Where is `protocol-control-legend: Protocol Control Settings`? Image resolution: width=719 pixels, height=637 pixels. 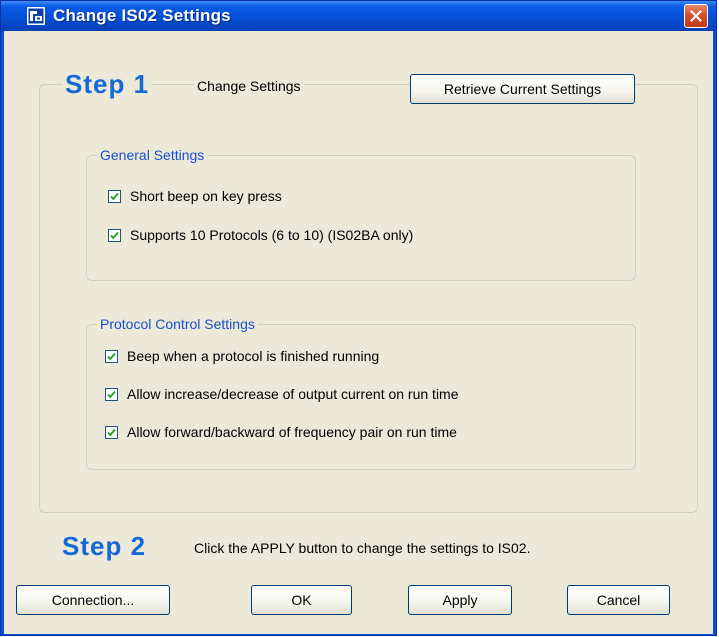
protocol-control-legend: Protocol Control Settings is located at coordinates (177, 324).